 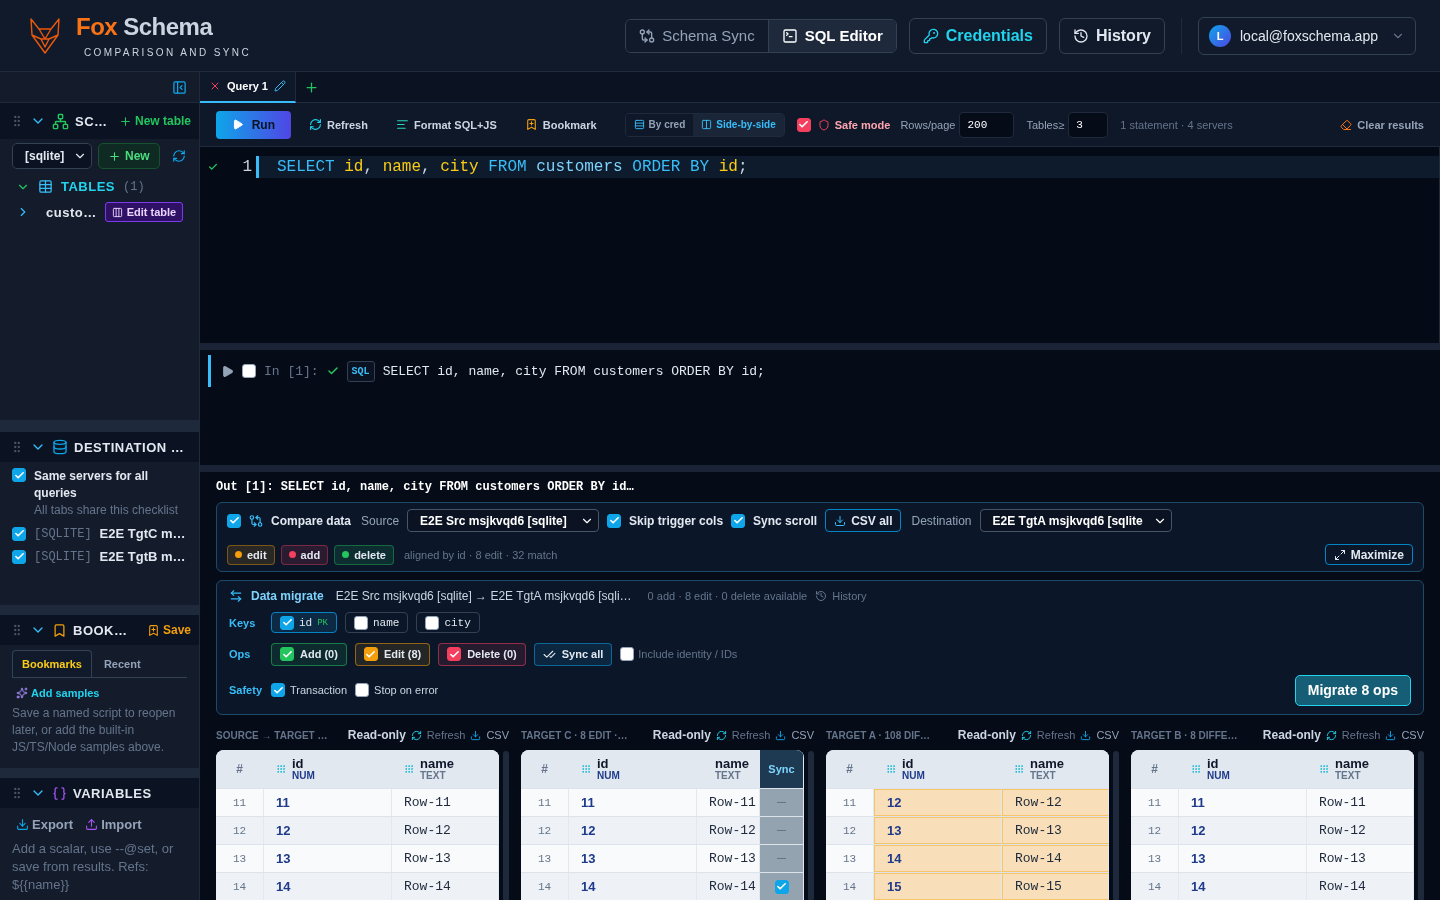 What do you see at coordinates (1038, 886) in the screenshot?
I see `cell-value: Row-15` at bounding box center [1038, 886].